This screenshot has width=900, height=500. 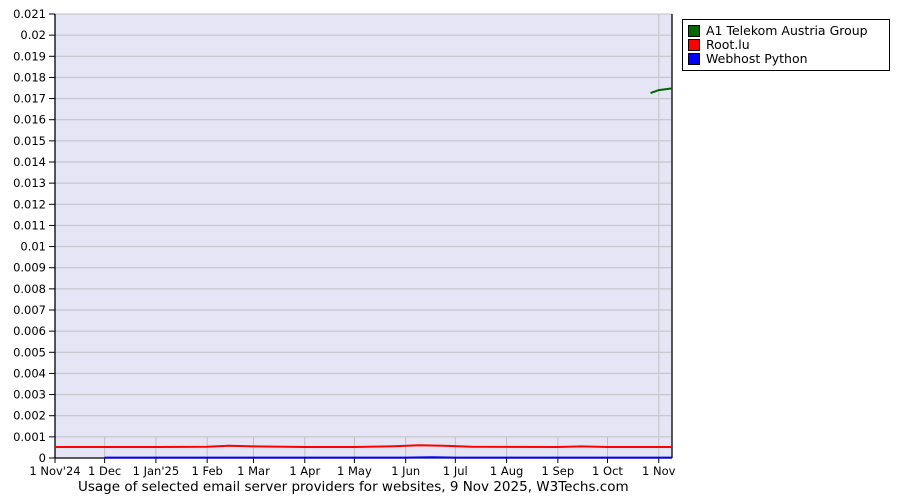 What do you see at coordinates (29, 268) in the screenshot?
I see `y-tick-label: 0.009` at bounding box center [29, 268].